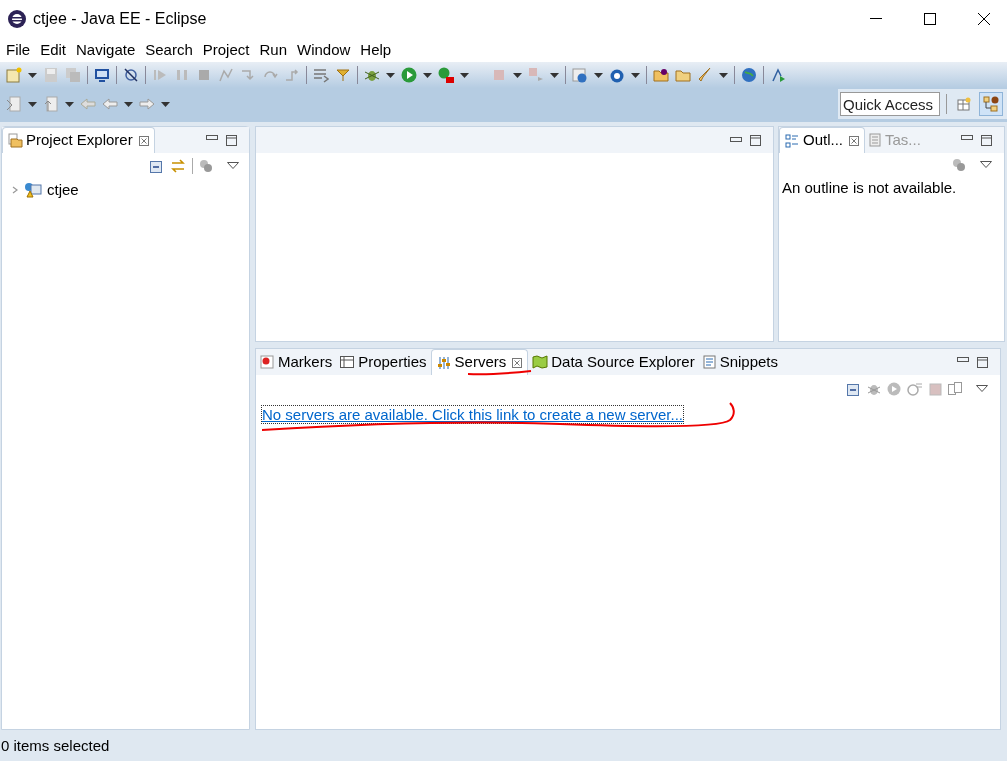 The image size is (1007, 761). I want to click on menu-item: Run, so click(273, 50).